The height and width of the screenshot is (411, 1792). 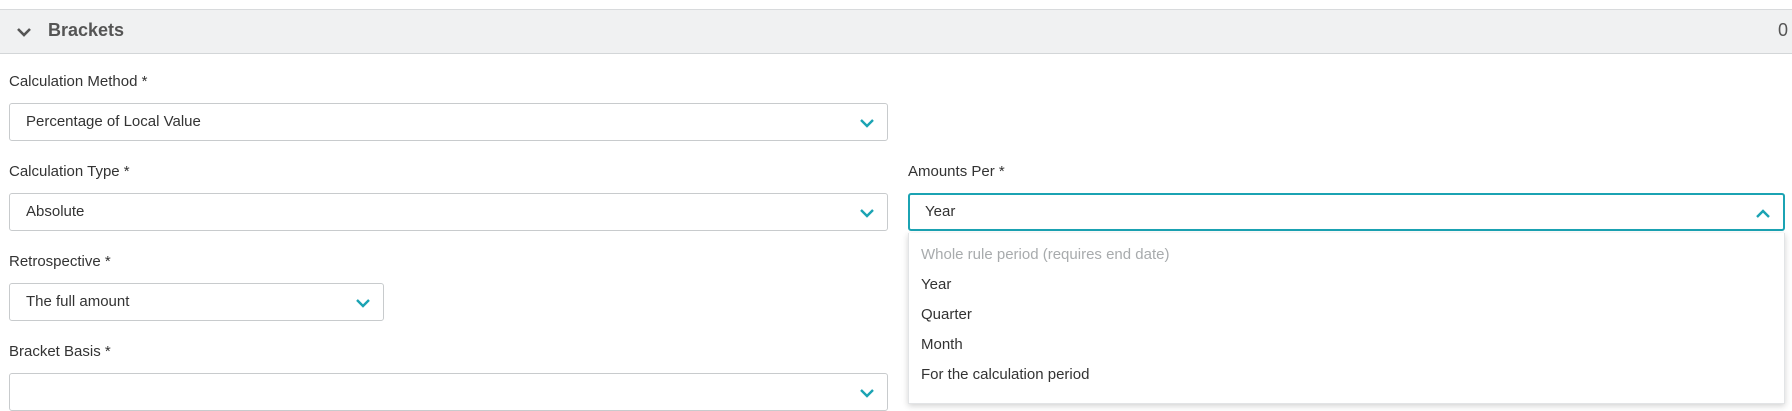 I want to click on retrospective-select: The full amount, so click(x=196, y=302).